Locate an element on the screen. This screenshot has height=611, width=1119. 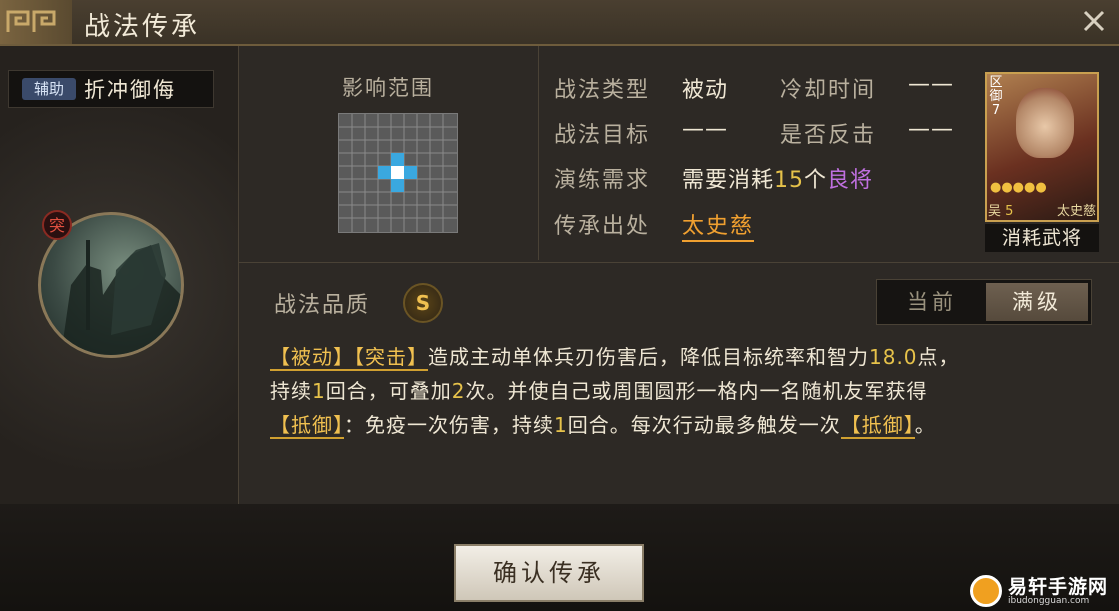
card-tag-num: 7 is located at coordinates (996, 110).